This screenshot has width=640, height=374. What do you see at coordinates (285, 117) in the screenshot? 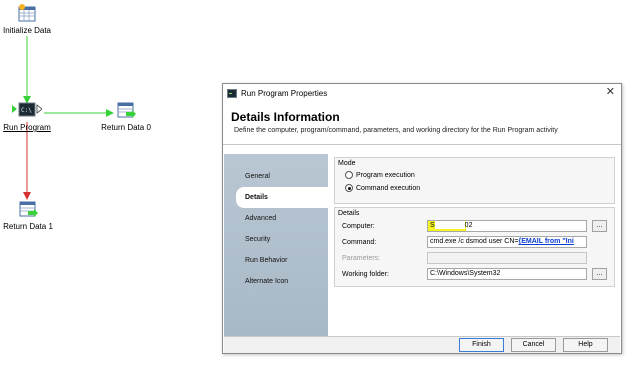
I see `page-title: Details Information` at bounding box center [285, 117].